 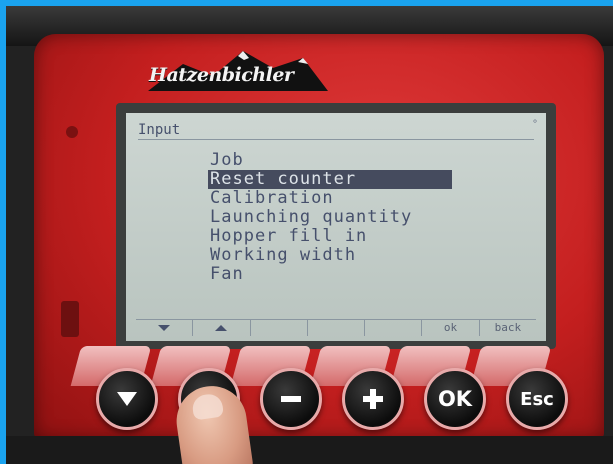 What do you see at coordinates (507, 328) in the screenshot?
I see `softkey-back: back` at bounding box center [507, 328].